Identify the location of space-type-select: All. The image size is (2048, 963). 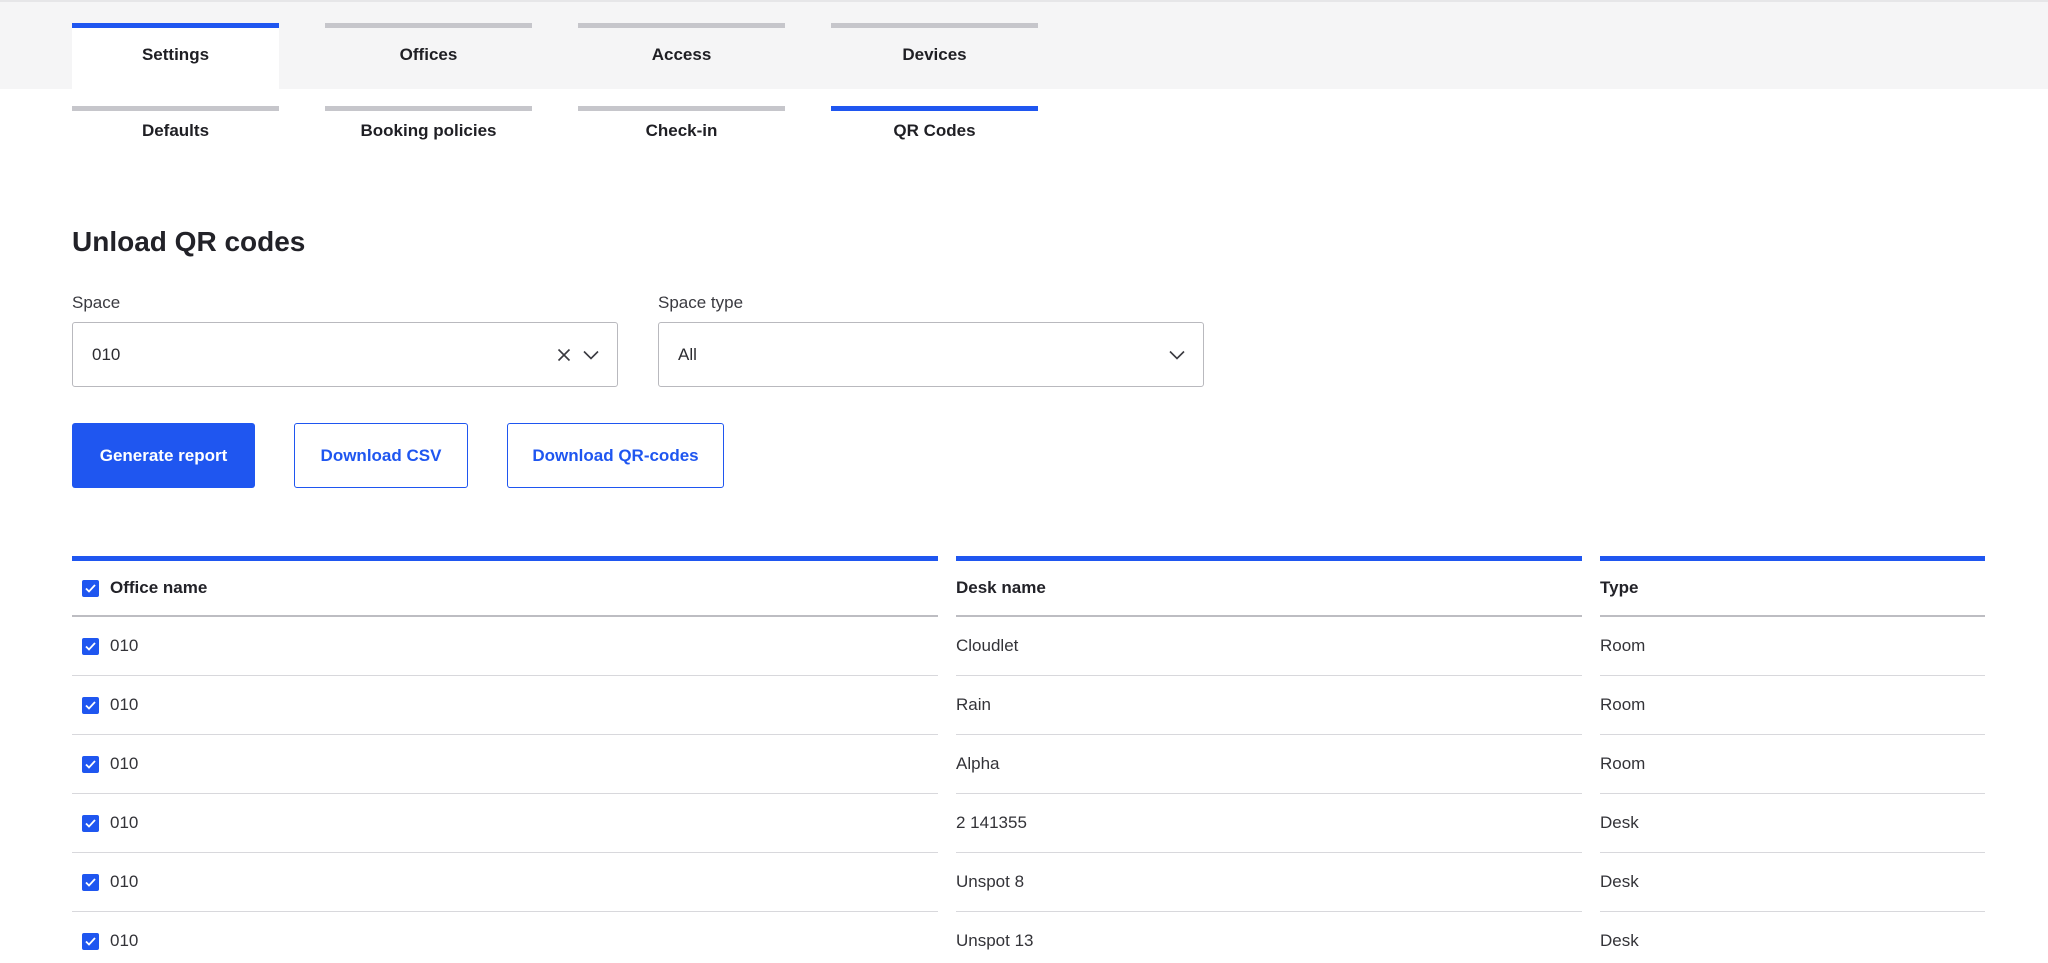
(931, 354).